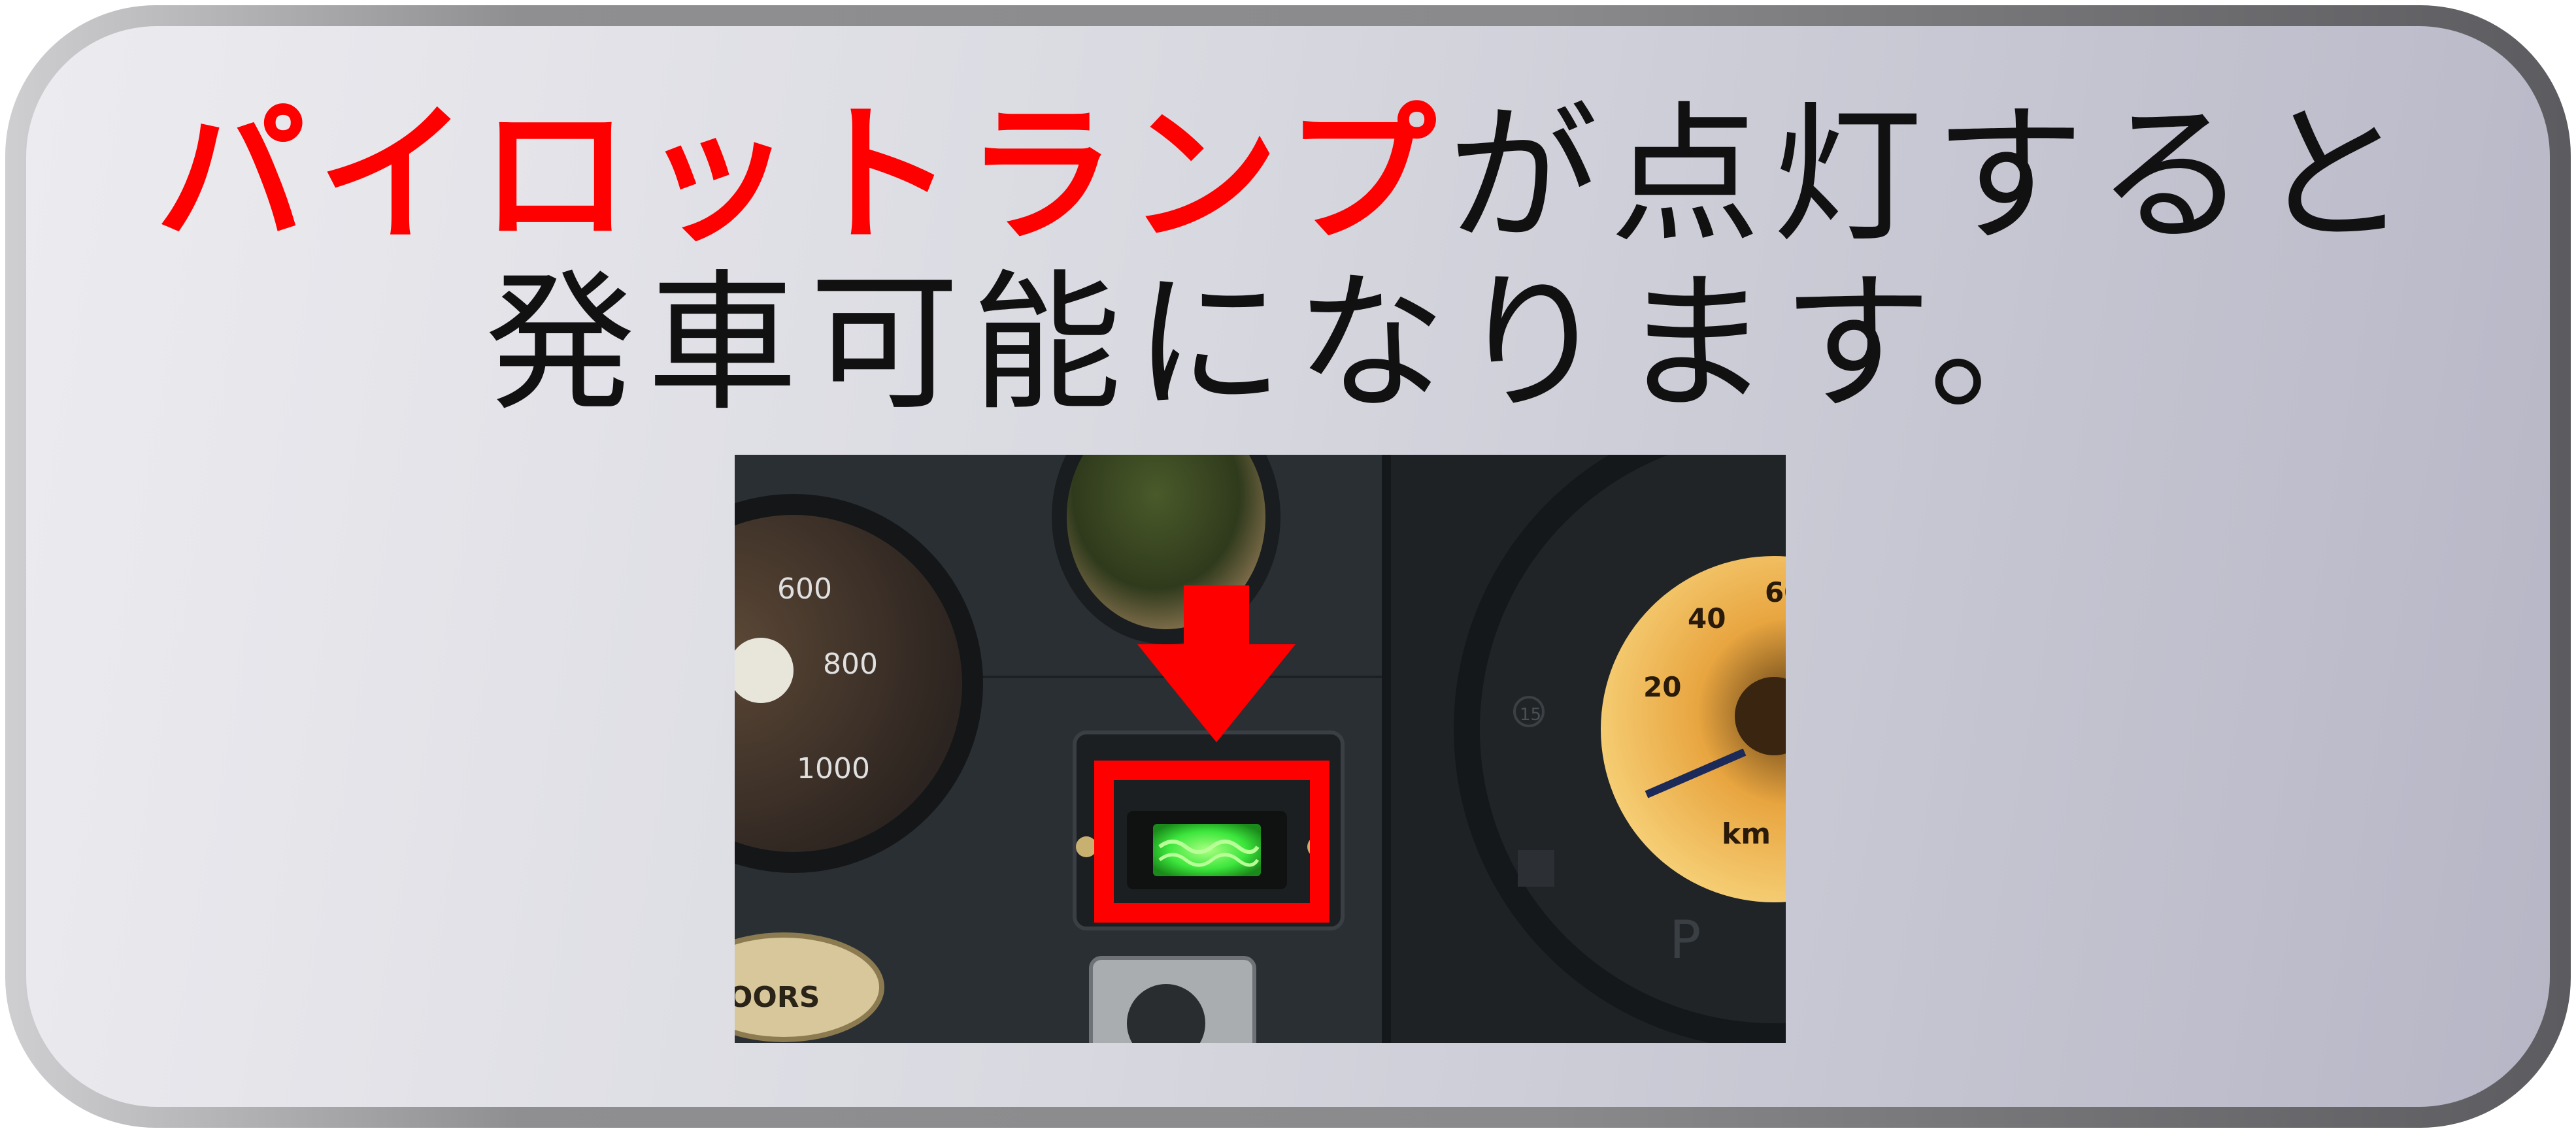 Image resolution: width=2576 pixels, height=1133 pixels. I want to click on left-gauge-tick-800: 800, so click(851, 664).